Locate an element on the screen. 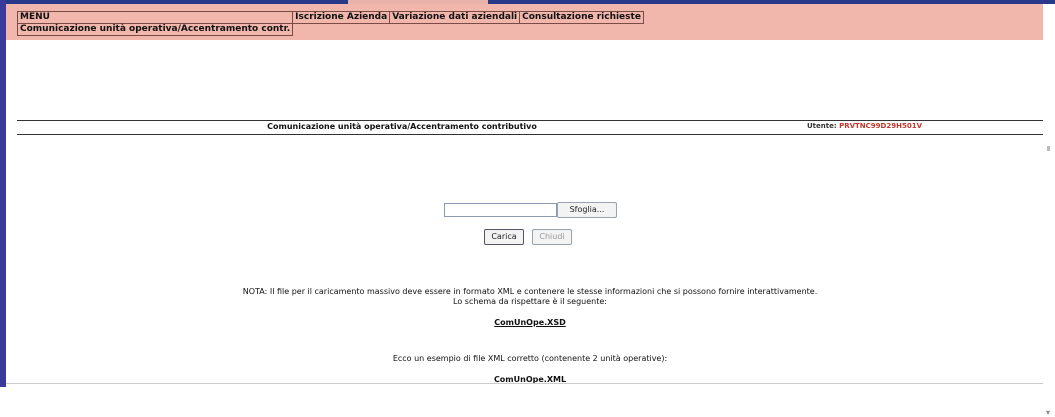 Image resolution: width=1055 pixels, height=417 pixels. user-label: Utente: is located at coordinates (822, 126).